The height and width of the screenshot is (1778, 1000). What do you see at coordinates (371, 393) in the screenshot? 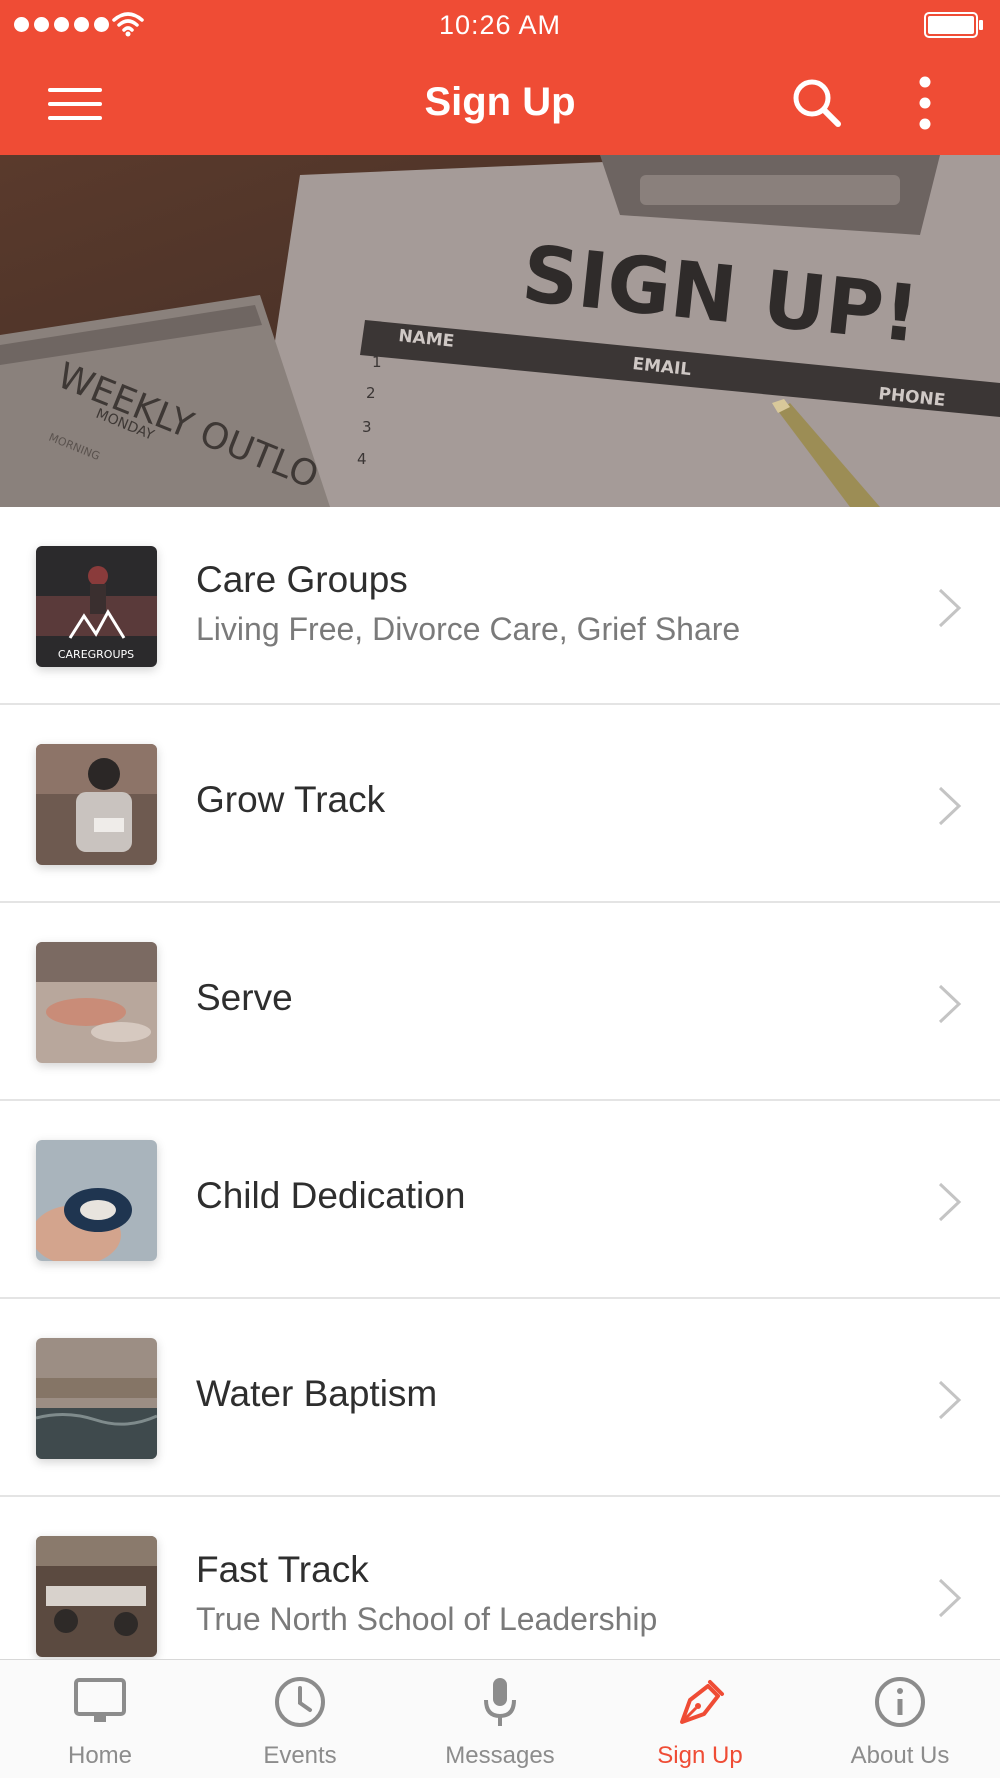
I see `hero-row-2: 2` at bounding box center [371, 393].